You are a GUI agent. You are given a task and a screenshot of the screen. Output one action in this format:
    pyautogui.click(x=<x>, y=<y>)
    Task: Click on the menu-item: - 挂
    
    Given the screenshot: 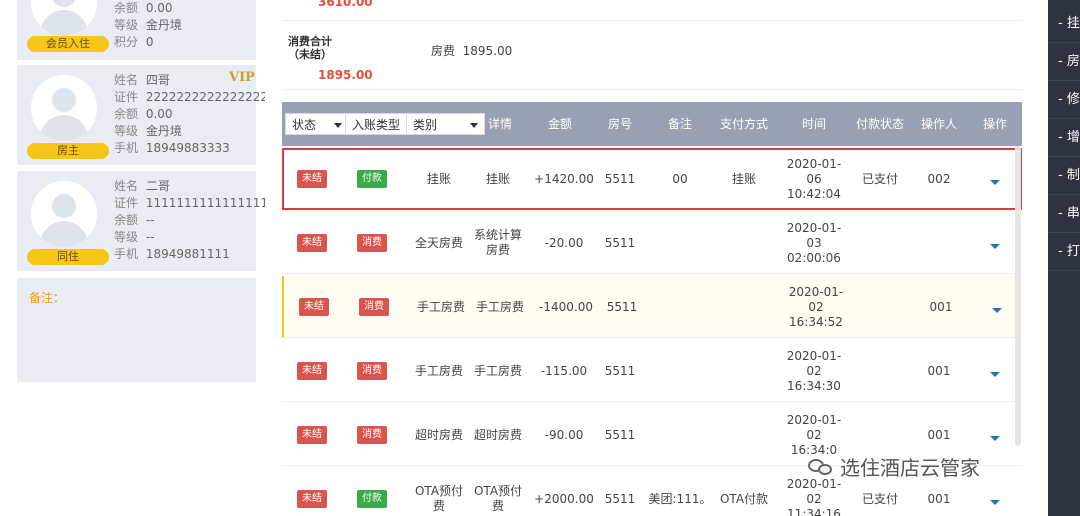 What is the action you would take?
    pyautogui.click(x=1064, y=24)
    